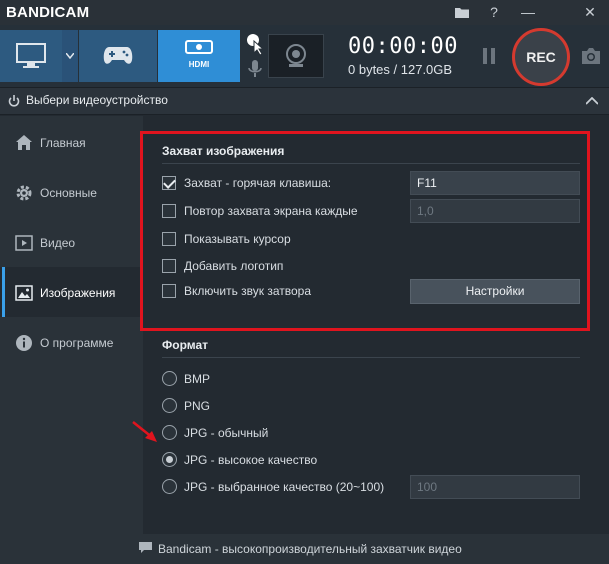  I want to click on format-option-jpg-high: JPG - высокое качество, so click(372, 461).